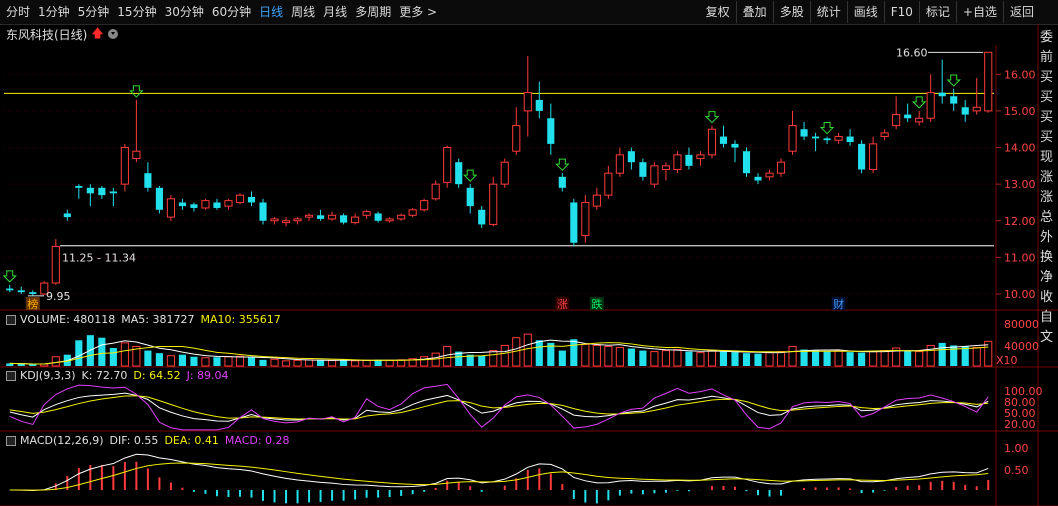 The height and width of the screenshot is (506, 1058). I want to click on quote-field-label: 前, so click(1047, 57).